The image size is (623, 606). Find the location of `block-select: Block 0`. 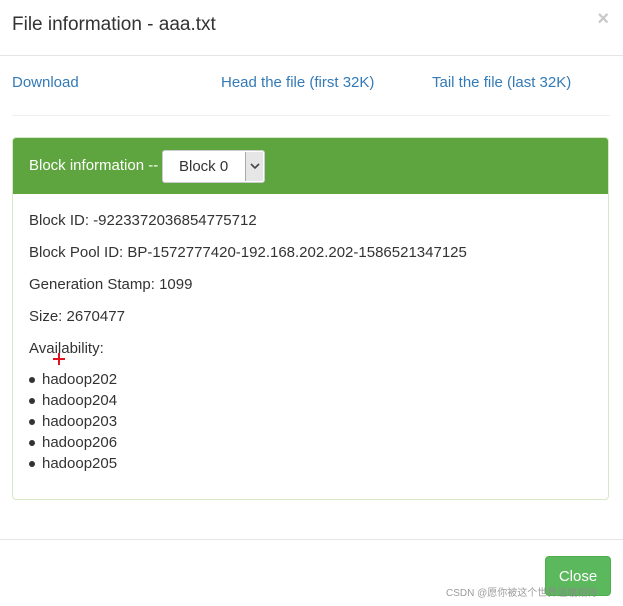

block-select: Block 0 is located at coordinates (213, 166).